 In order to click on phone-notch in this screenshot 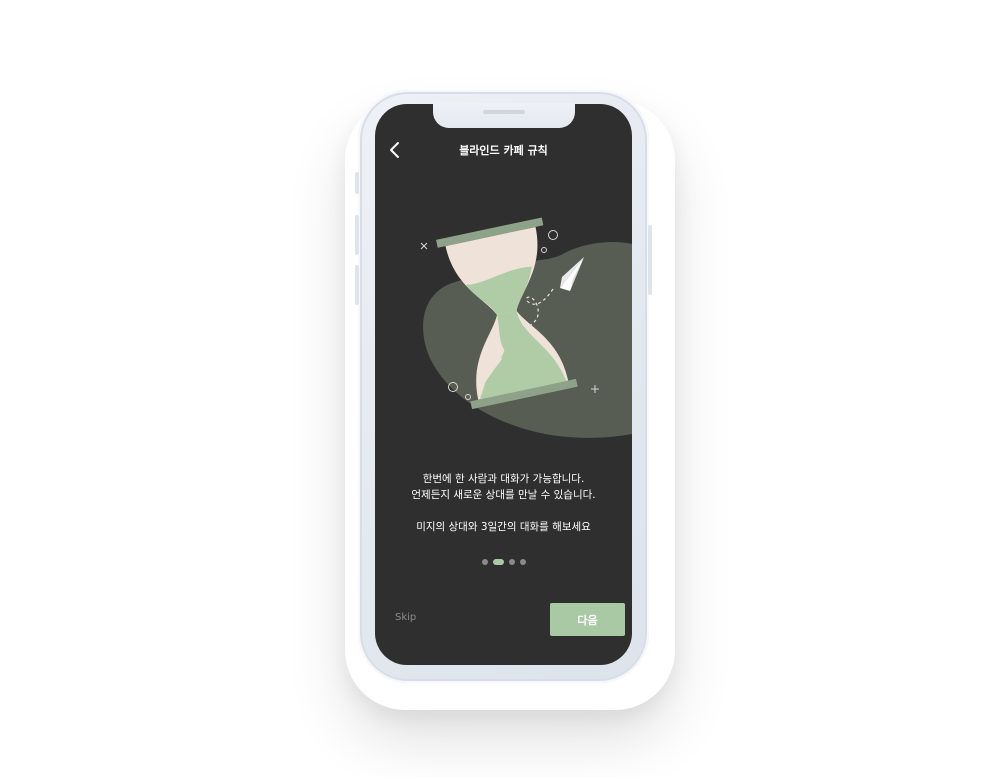, I will do `click(504, 115)`.